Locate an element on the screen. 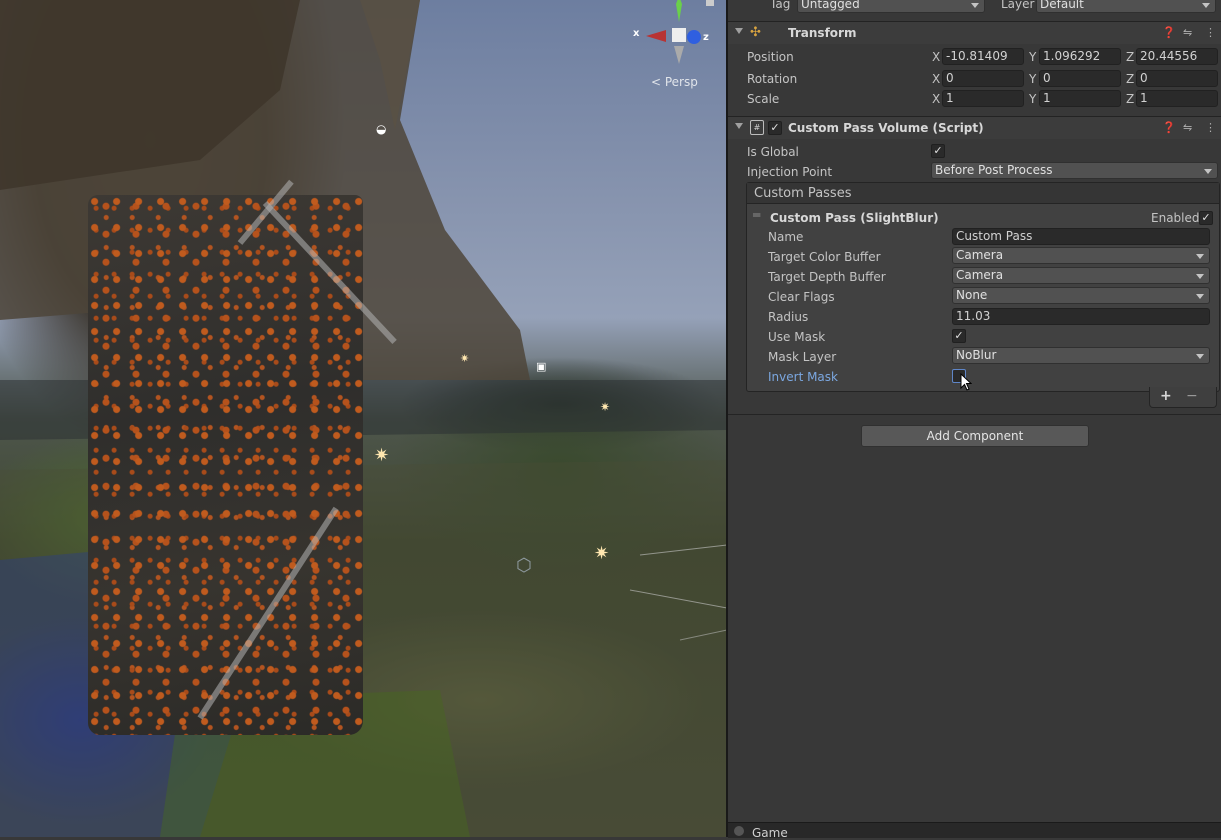 The height and width of the screenshot is (840, 1221). add-pass-button: + is located at coordinates (1166, 396).